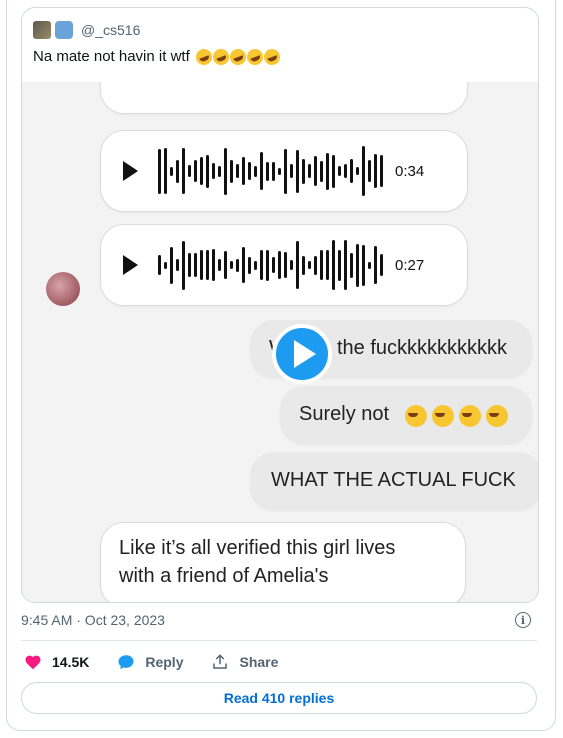 The image size is (563, 738). Describe the element at coordinates (111, 56) in the screenshot. I see `quoted-tweet-body: Na mate not havin it wtf` at that location.